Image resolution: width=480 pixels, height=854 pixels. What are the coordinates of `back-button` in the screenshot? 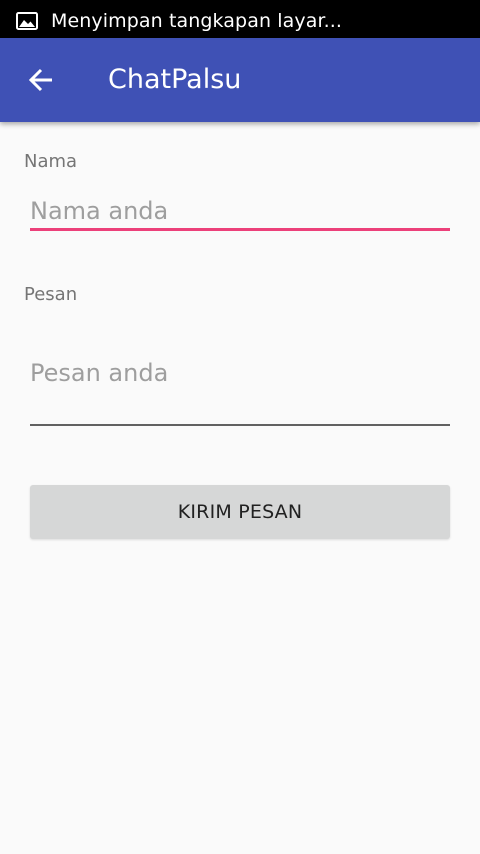 It's located at (42, 80).